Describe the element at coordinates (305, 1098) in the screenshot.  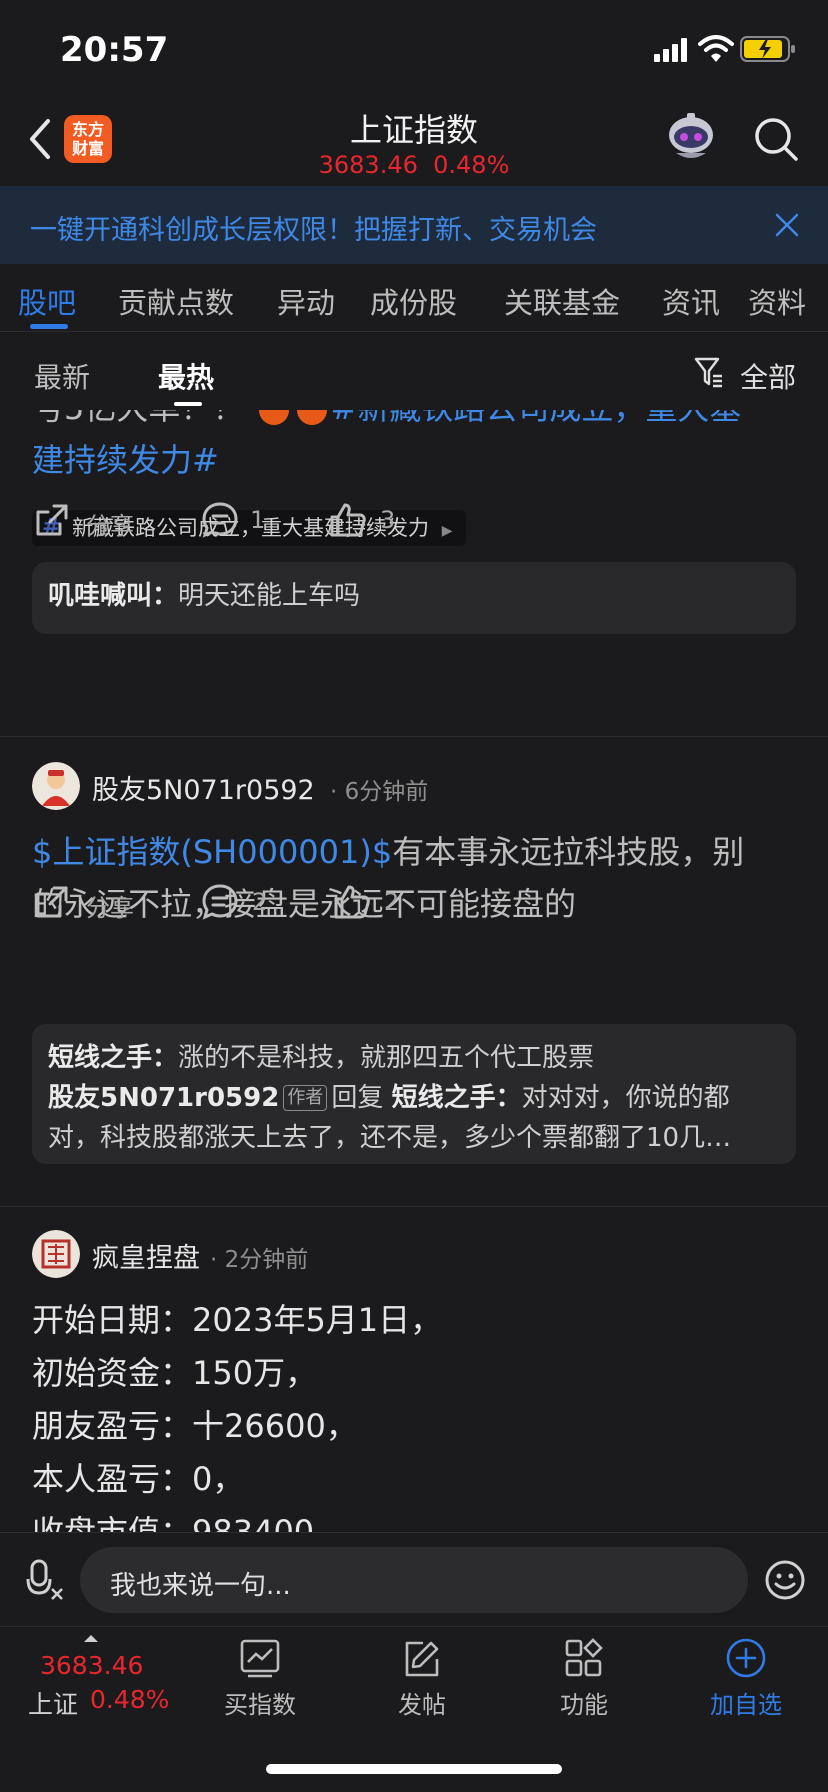
I see `author-badge: 作者` at that location.